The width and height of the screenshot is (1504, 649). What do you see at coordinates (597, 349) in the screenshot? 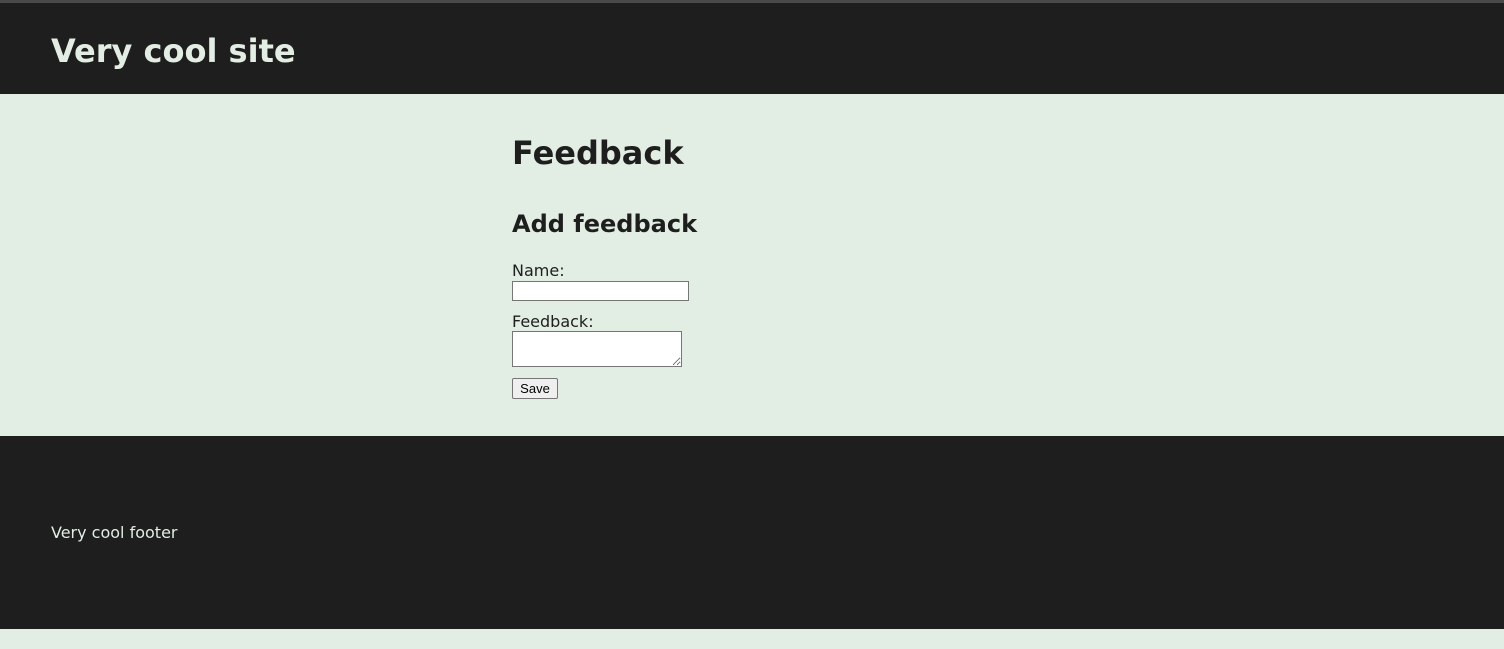
I see `feedback-textarea` at bounding box center [597, 349].